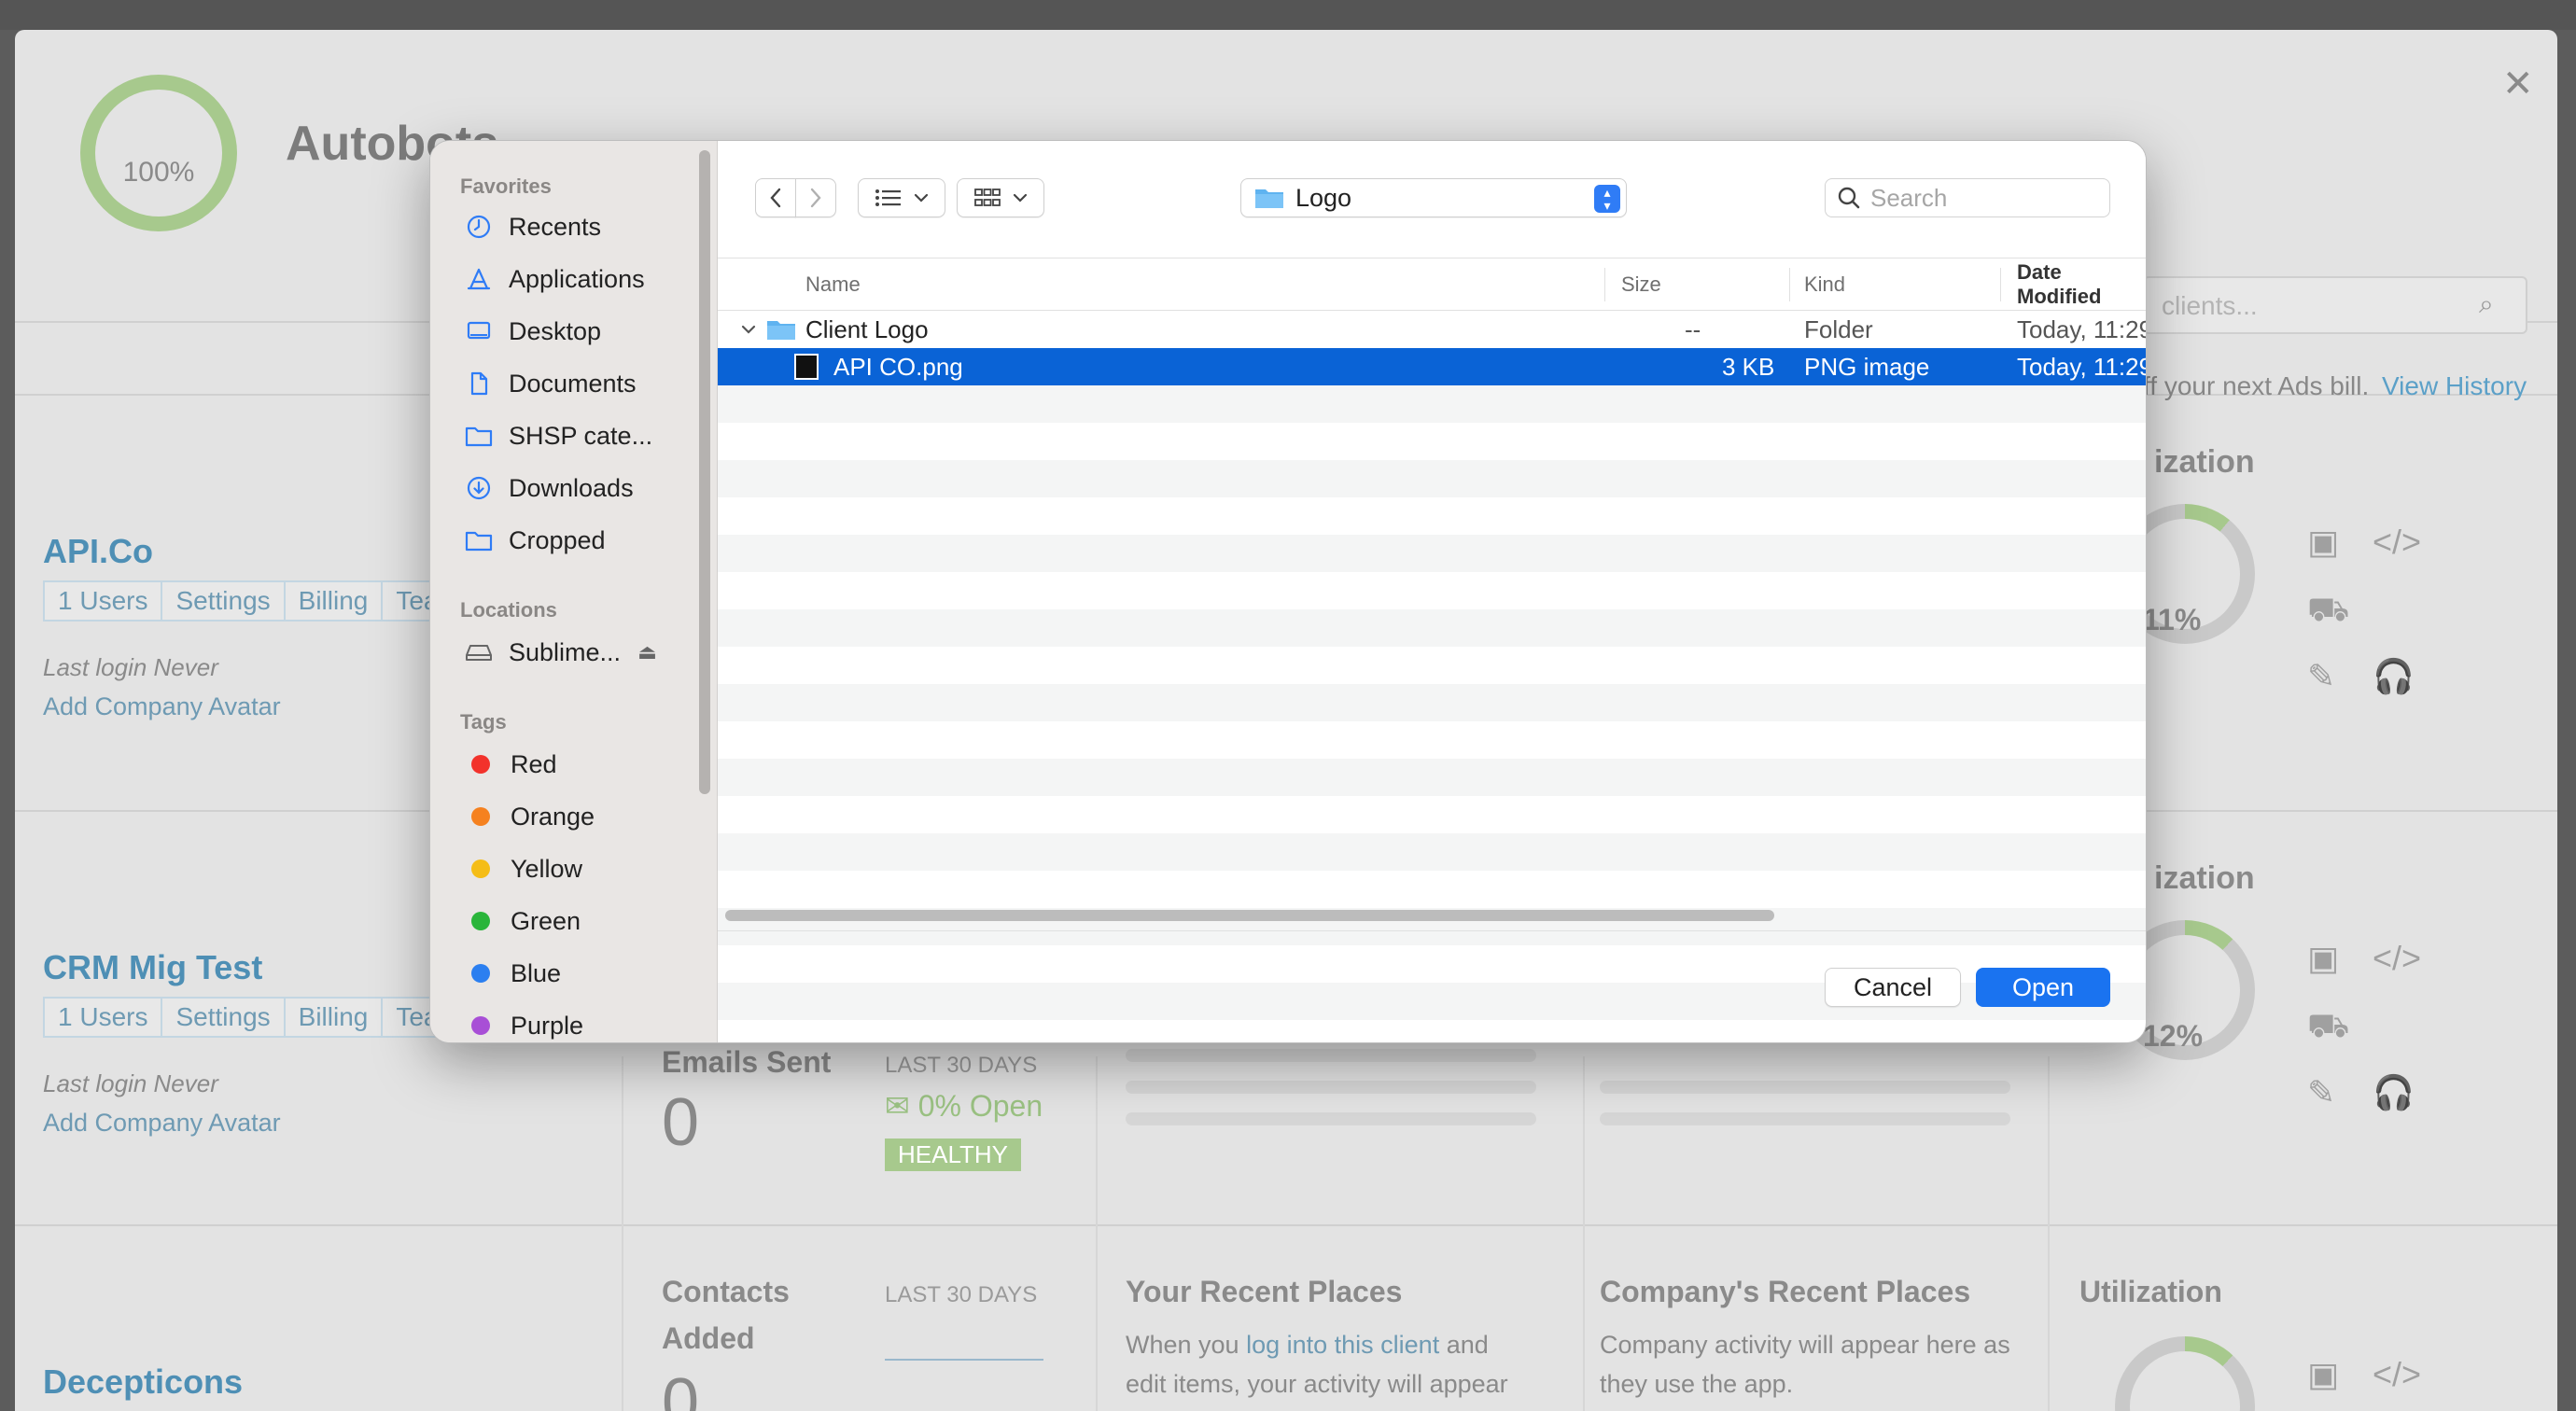  What do you see at coordinates (2081, 284) in the screenshot?
I see `column-header-date-modified: Date Modified` at bounding box center [2081, 284].